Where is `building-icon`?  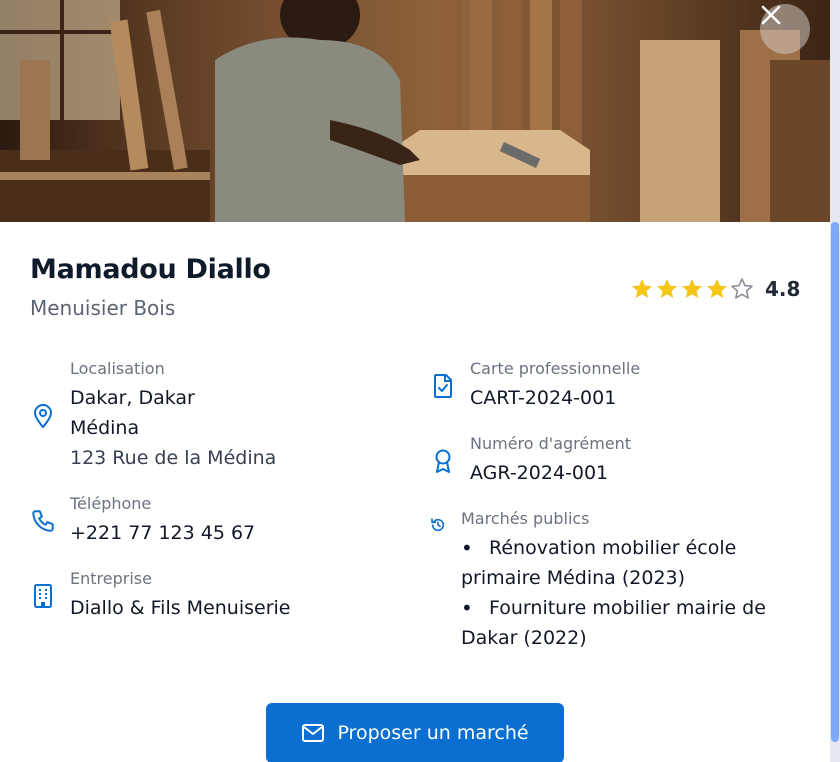
building-icon is located at coordinates (43, 596).